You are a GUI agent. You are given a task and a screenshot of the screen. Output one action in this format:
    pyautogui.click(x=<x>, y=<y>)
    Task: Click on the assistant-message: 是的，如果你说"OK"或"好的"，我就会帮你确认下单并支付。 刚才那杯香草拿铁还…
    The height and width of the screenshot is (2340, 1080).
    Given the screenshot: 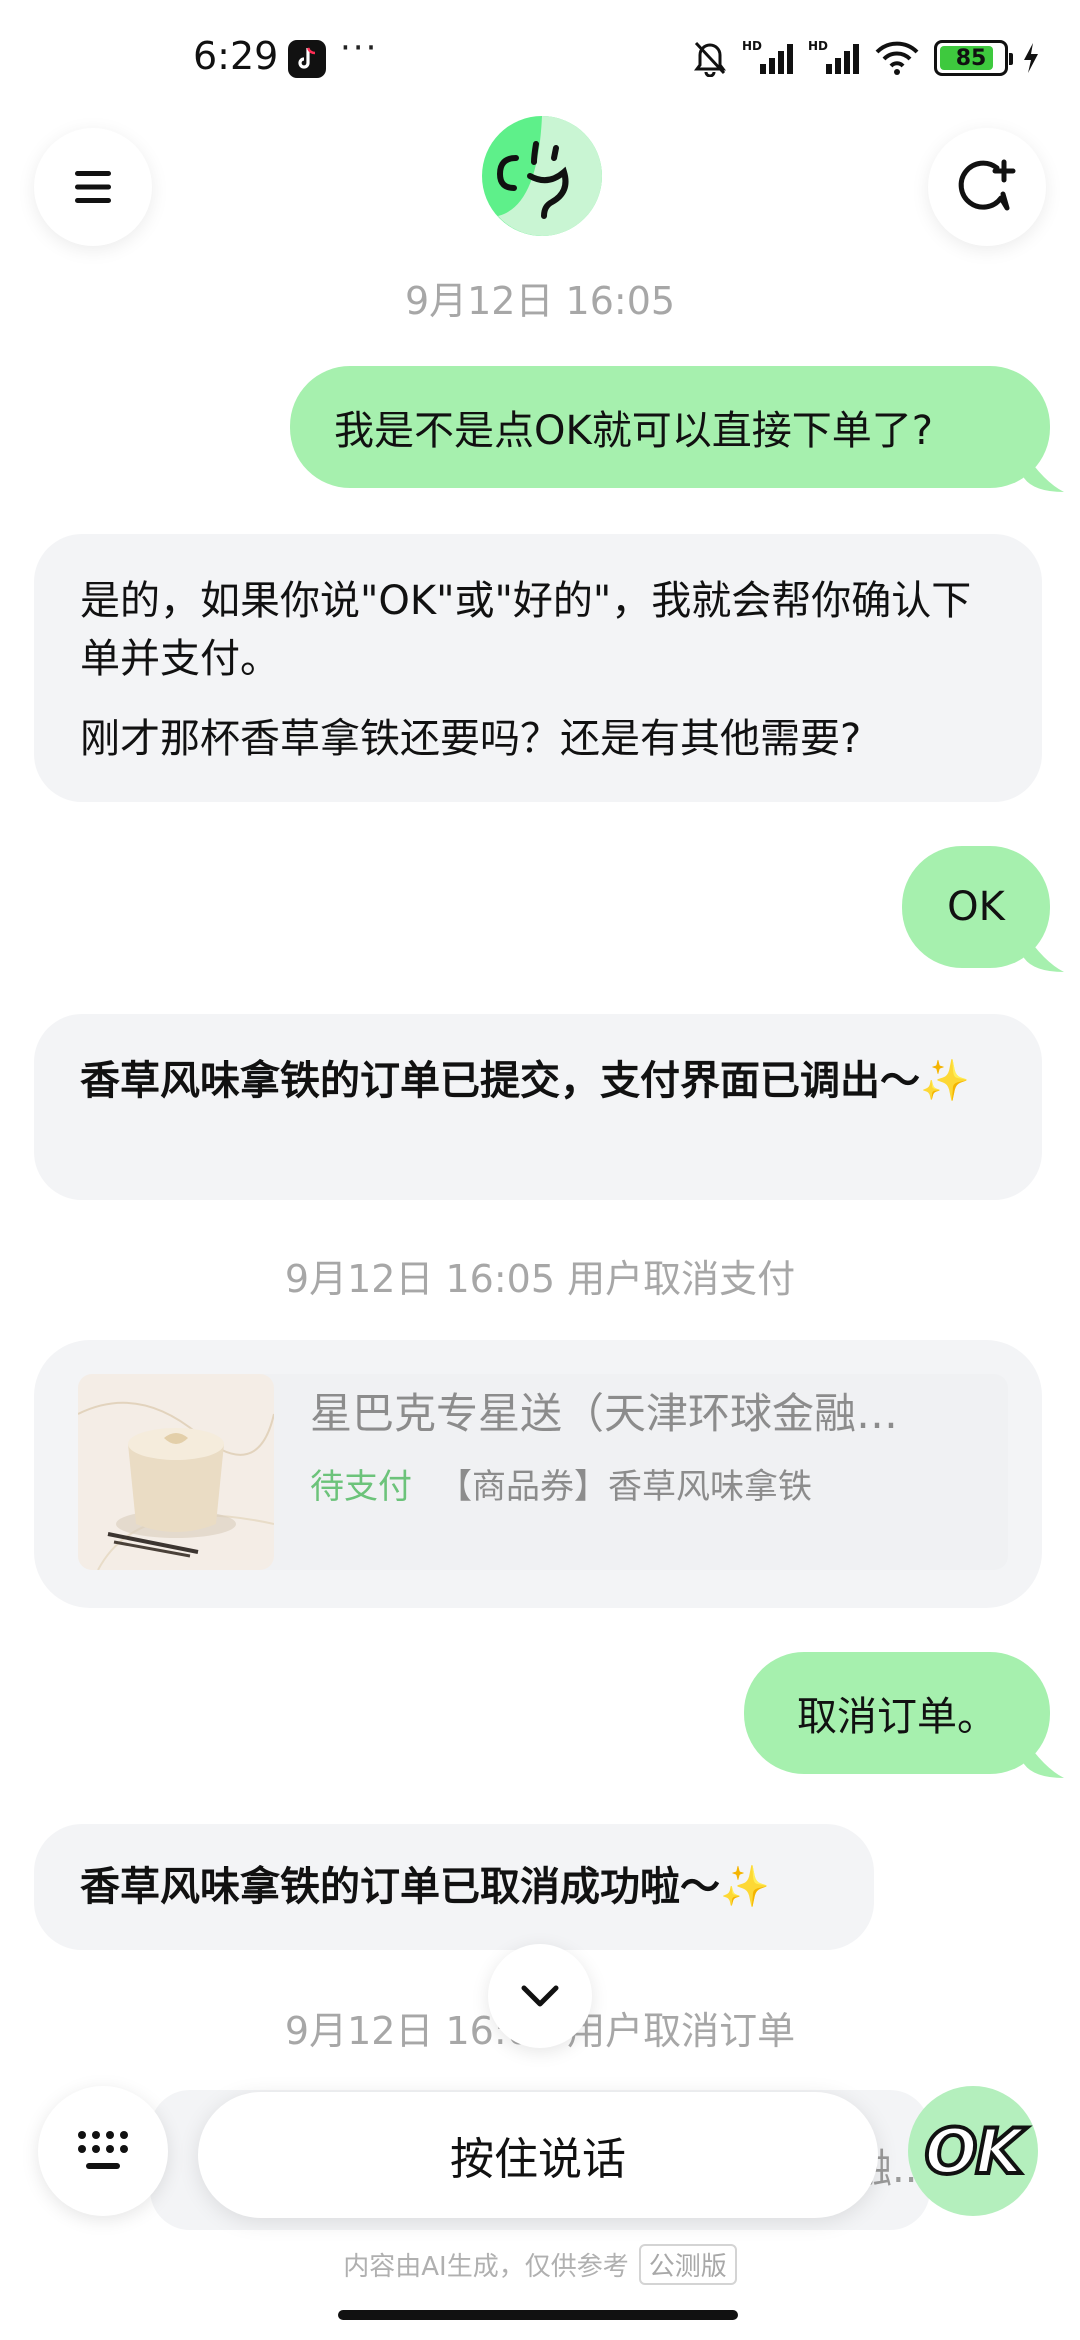 What is the action you would take?
    pyautogui.click(x=538, y=668)
    